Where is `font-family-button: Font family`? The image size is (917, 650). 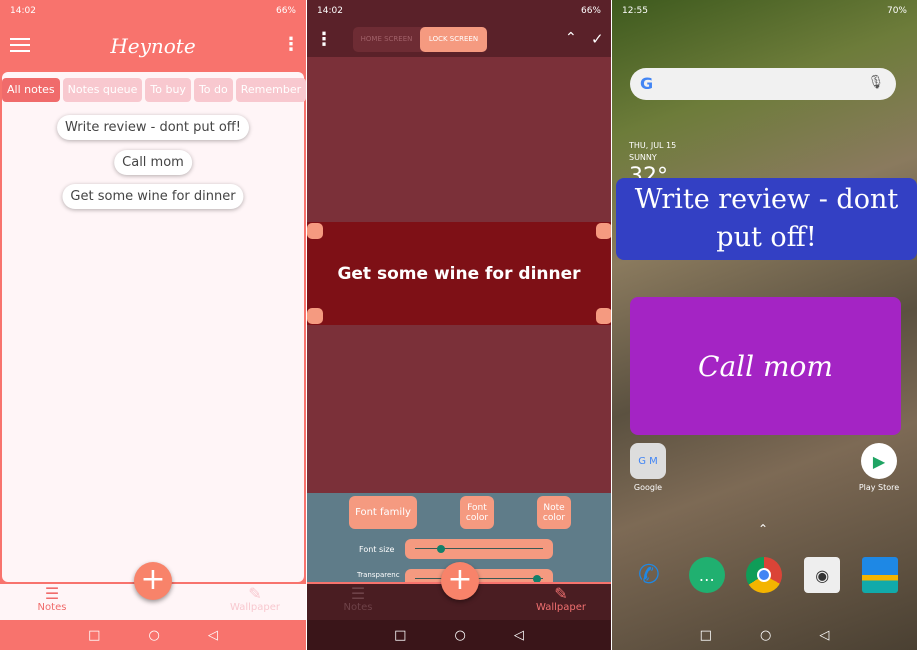 font-family-button: Font family is located at coordinates (383, 512).